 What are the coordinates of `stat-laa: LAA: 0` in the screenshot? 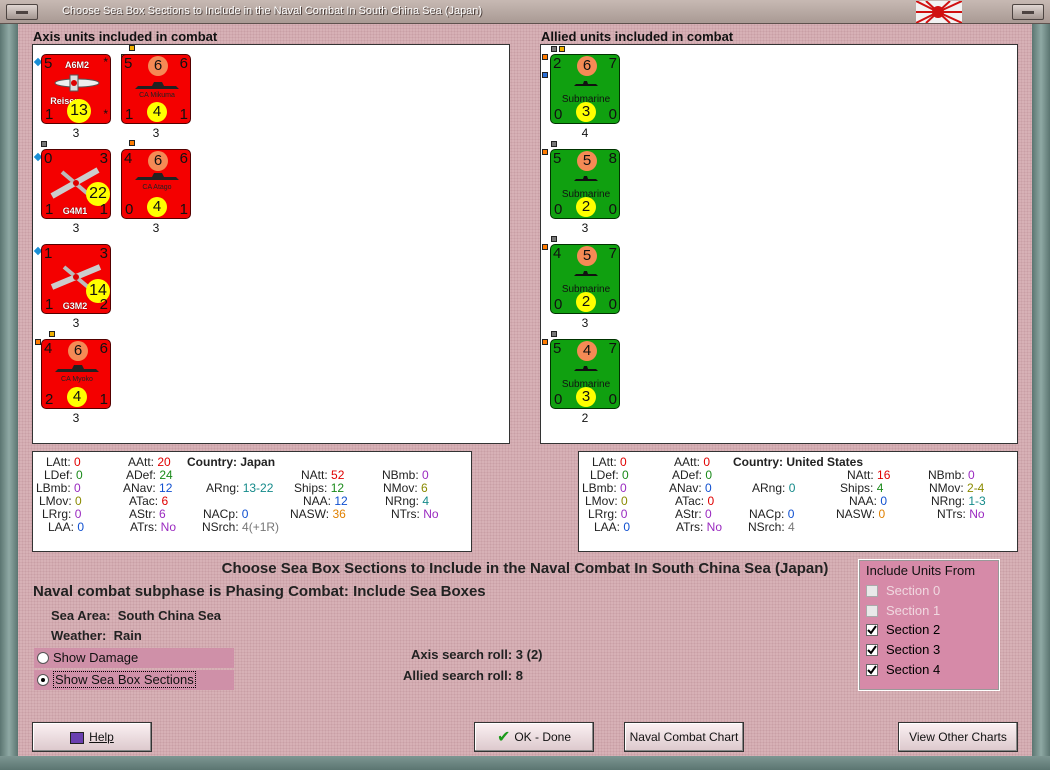 It's located at (66, 527).